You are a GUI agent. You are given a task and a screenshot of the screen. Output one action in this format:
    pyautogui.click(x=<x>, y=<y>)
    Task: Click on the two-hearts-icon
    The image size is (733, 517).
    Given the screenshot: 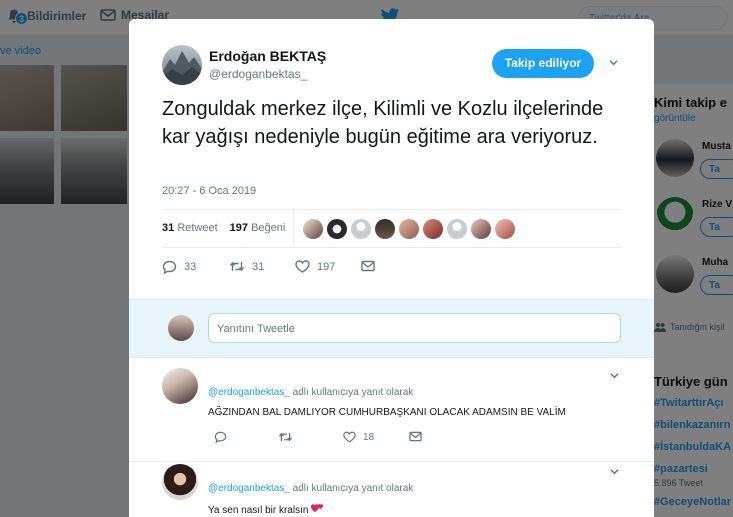 What is the action you would take?
    pyautogui.click(x=317, y=508)
    